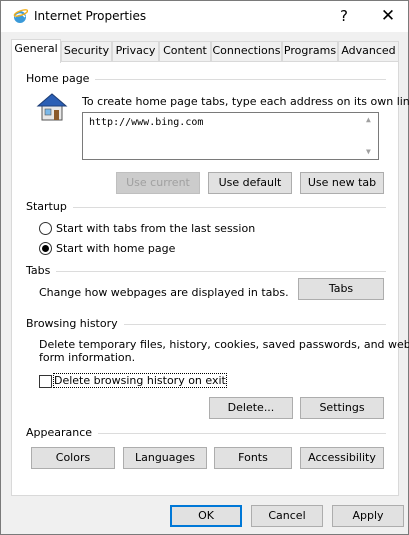 The height and width of the screenshot is (535, 409). What do you see at coordinates (341, 289) in the screenshot?
I see `tabs-settings-button: Tabs` at bounding box center [341, 289].